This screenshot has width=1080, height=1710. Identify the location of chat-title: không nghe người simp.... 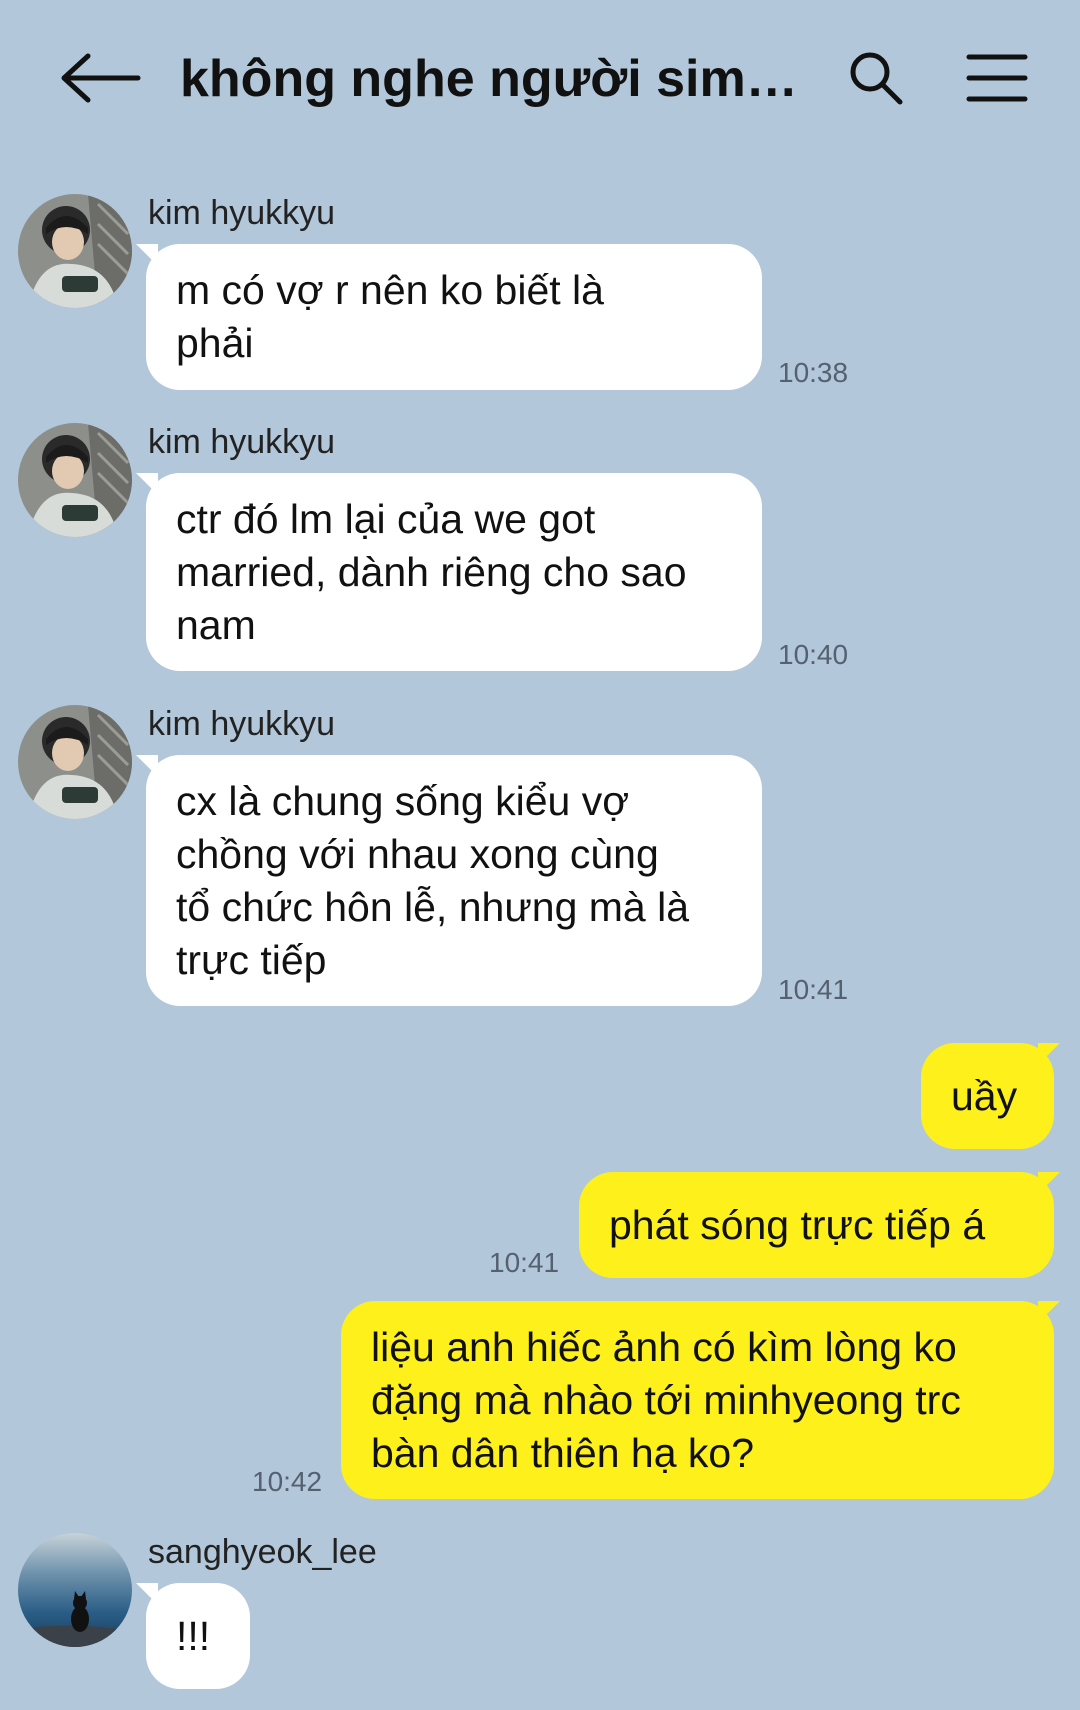
(490, 79).